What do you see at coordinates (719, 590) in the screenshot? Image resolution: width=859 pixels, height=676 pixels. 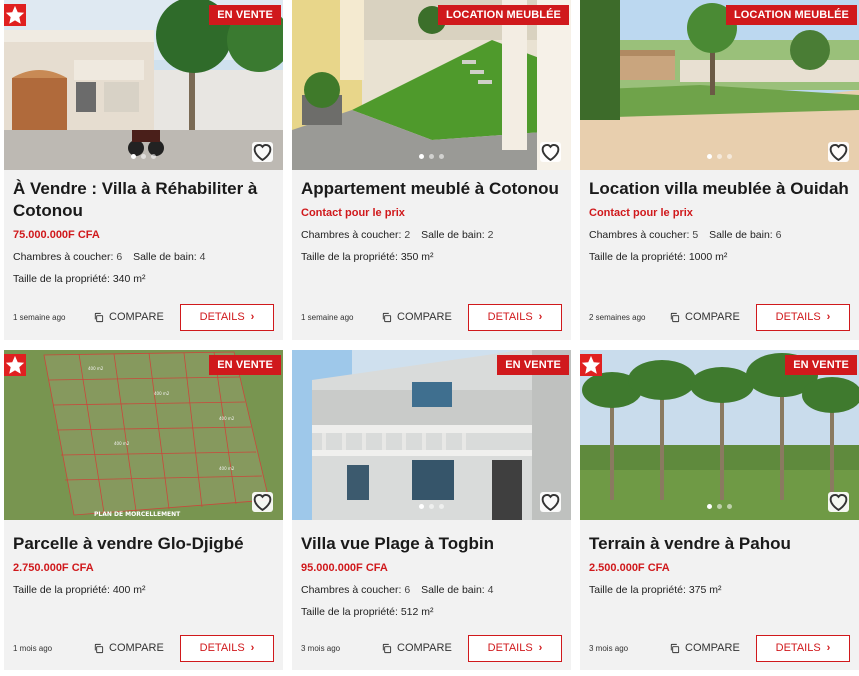 I see `listing-size: Taille de la propriété: 375 m²` at bounding box center [719, 590].